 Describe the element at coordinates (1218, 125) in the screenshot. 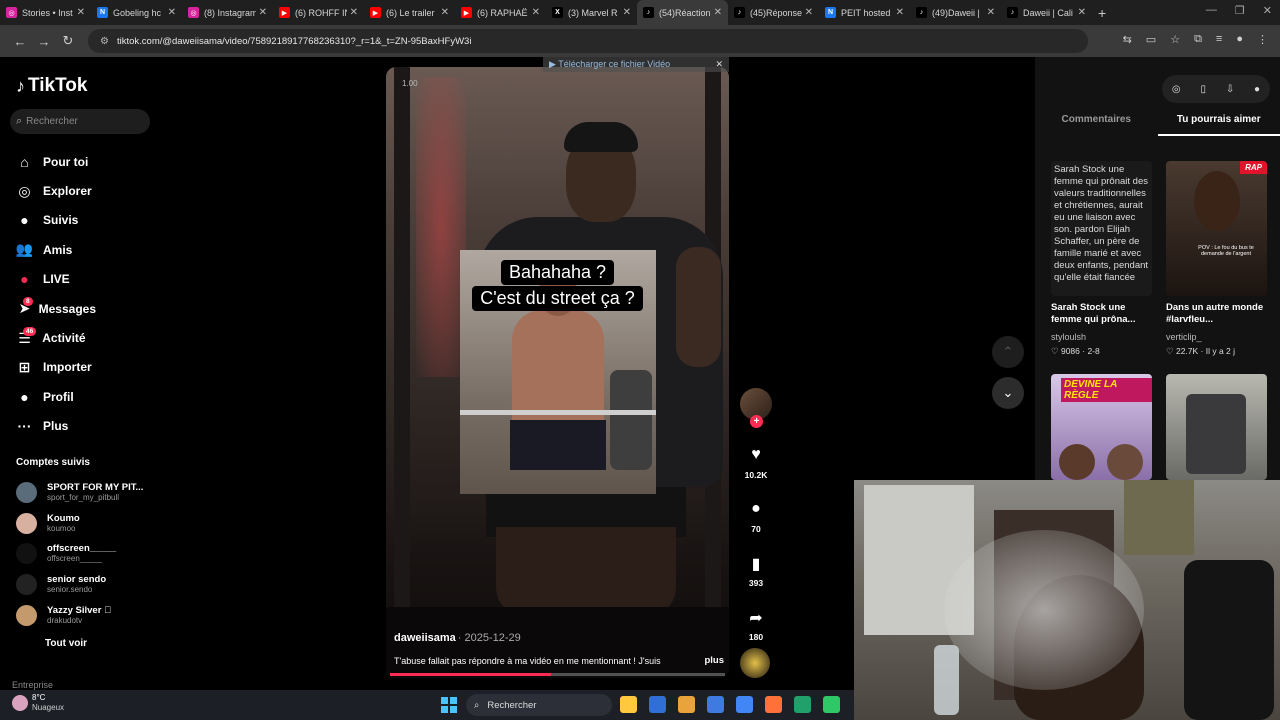

I see `tab-recommended: Tu pourrais aimer` at that location.